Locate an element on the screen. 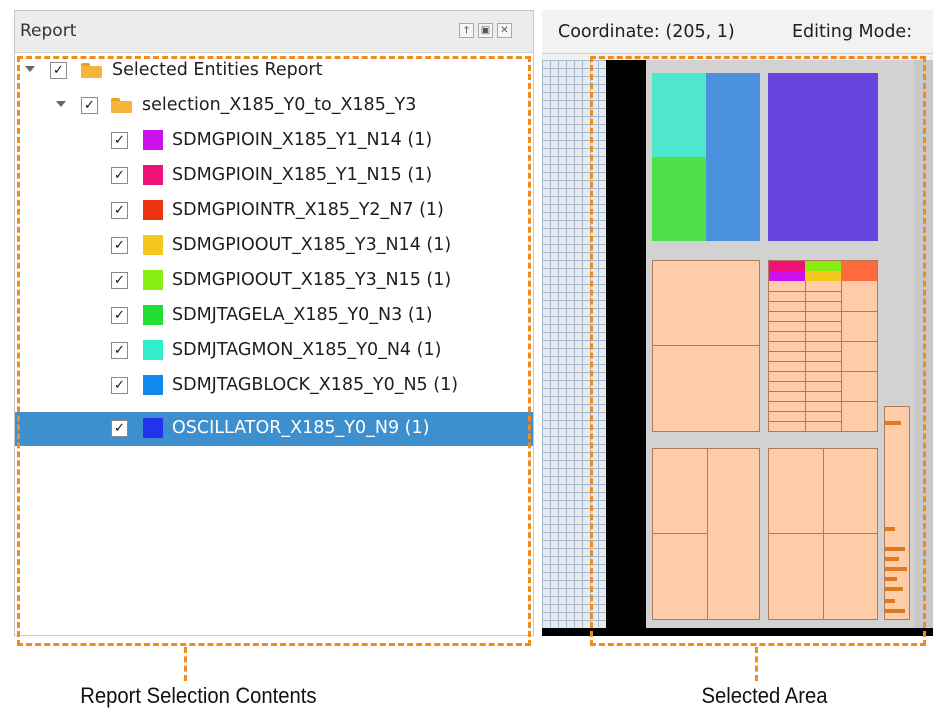  report-panel-header: Report † ▣ ✕ is located at coordinates (274, 32).